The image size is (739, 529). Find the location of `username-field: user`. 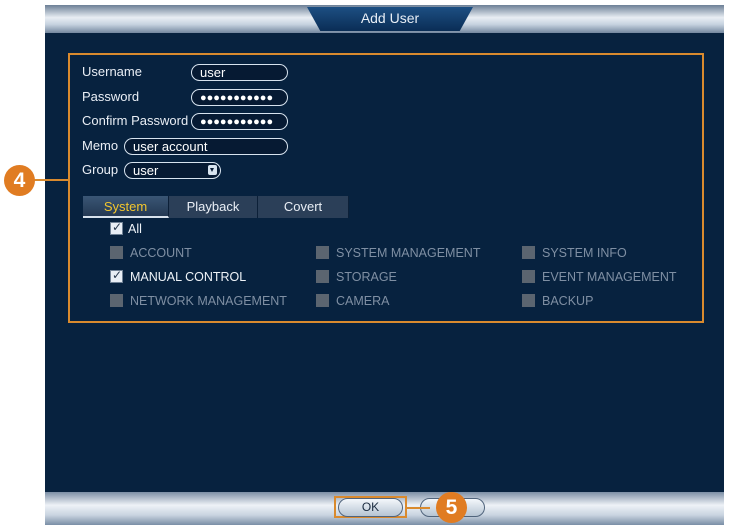

username-field: user is located at coordinates (239, 72).